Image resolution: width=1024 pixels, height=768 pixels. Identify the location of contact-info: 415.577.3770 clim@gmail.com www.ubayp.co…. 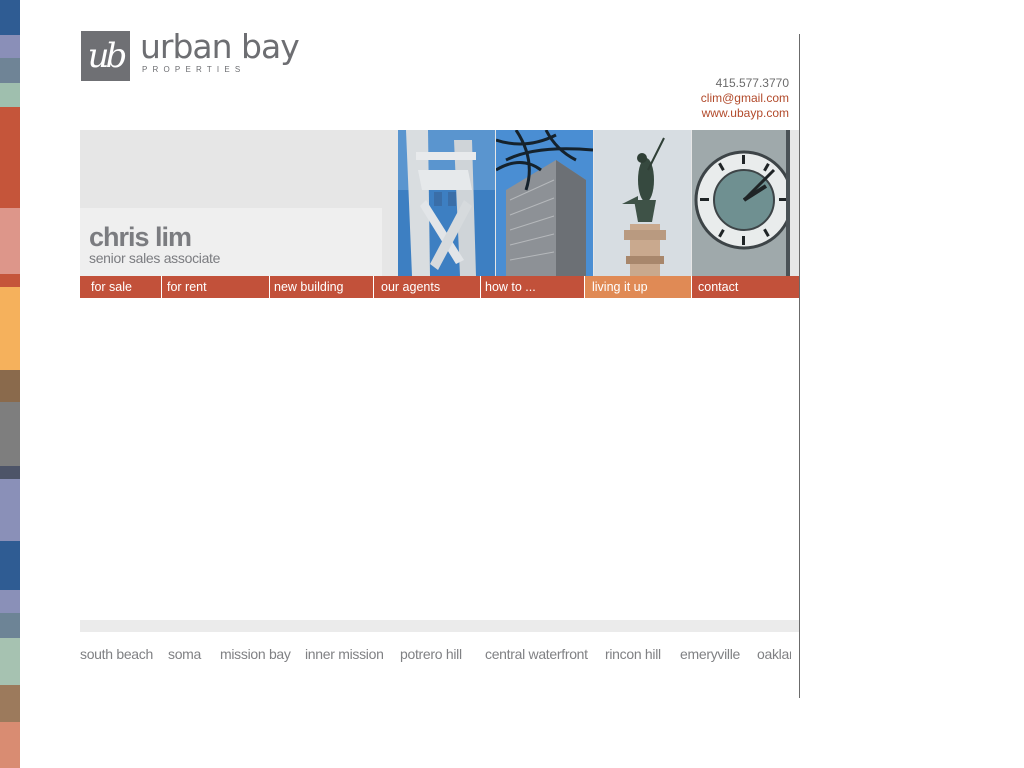
(745, 98).